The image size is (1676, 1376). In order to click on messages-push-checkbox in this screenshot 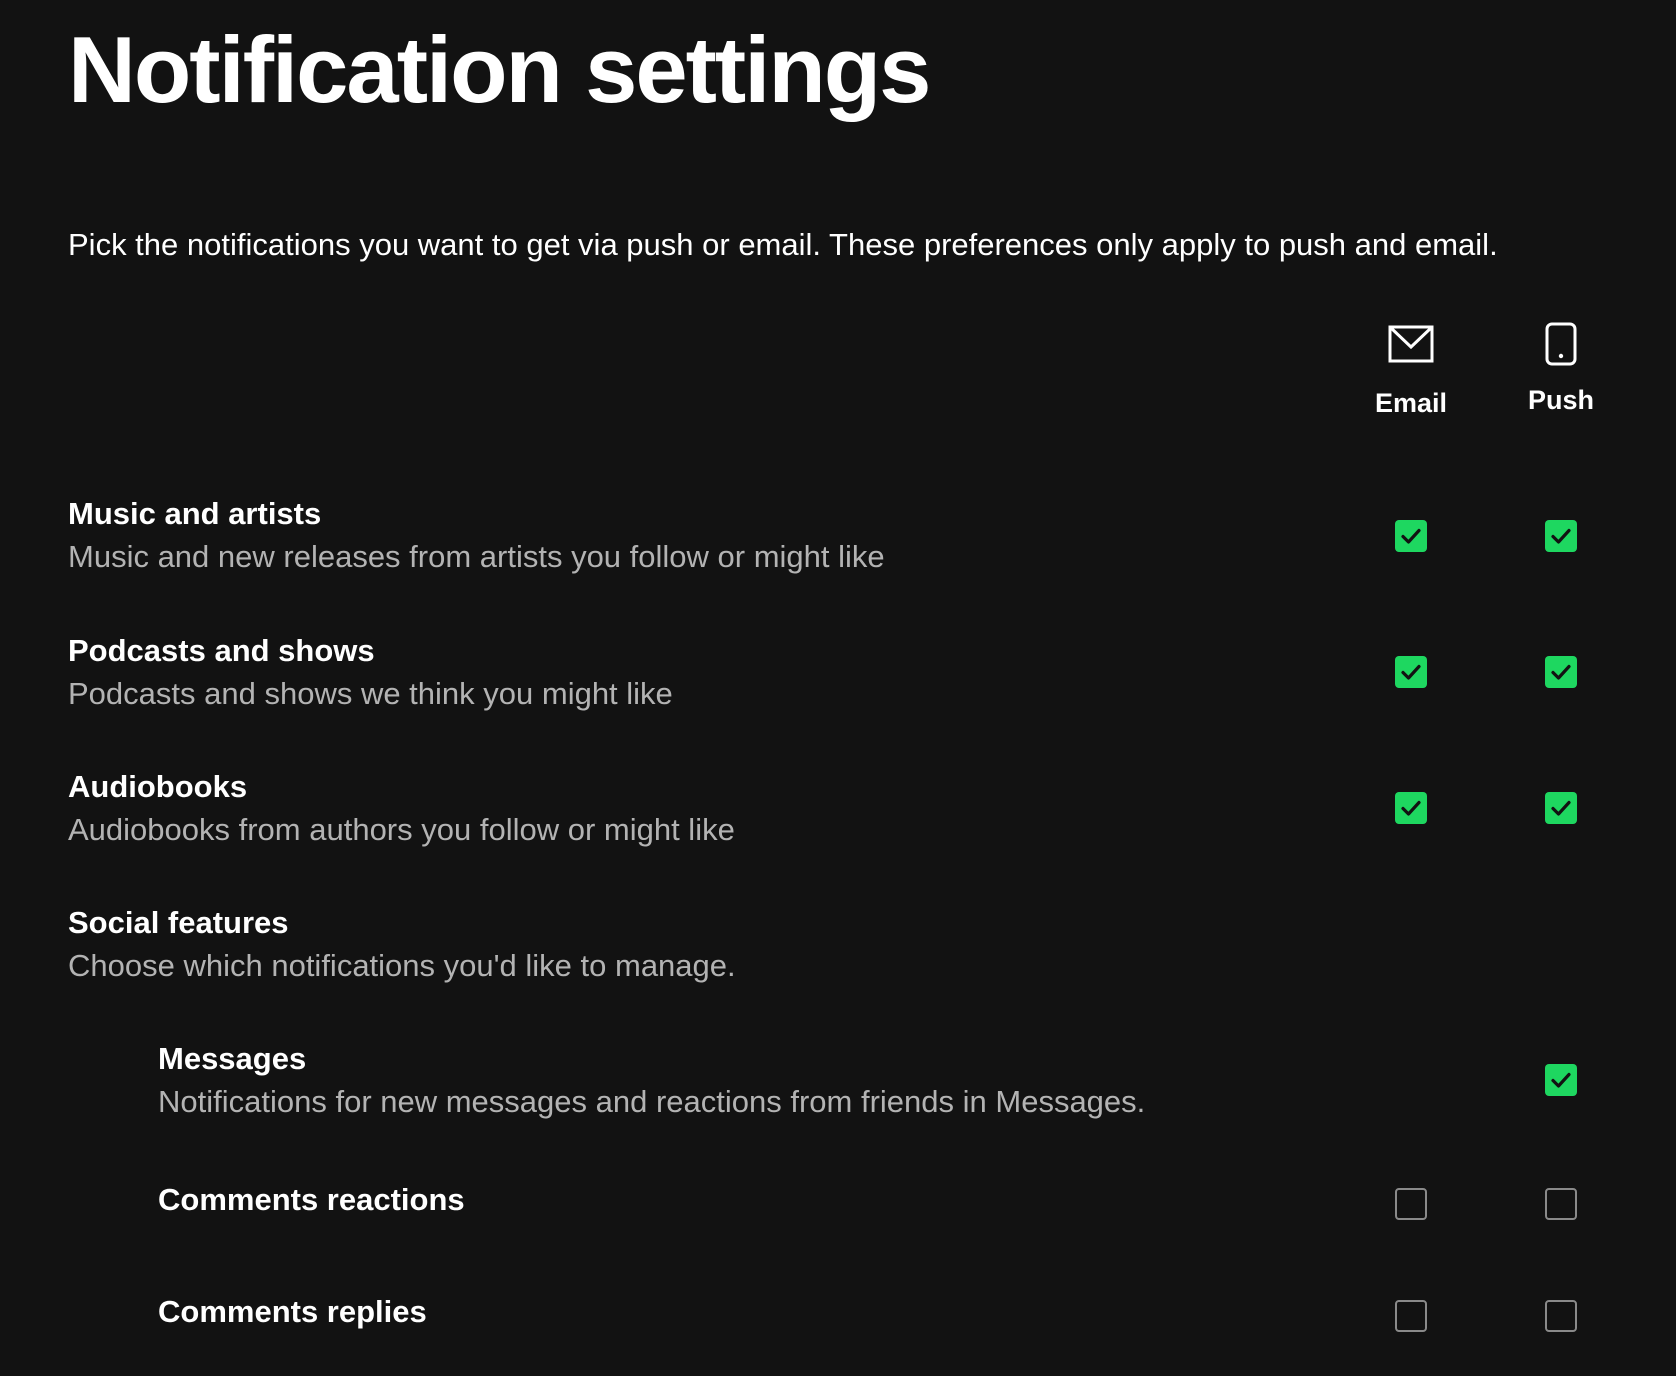, I will do `click(1561, 1080)`.